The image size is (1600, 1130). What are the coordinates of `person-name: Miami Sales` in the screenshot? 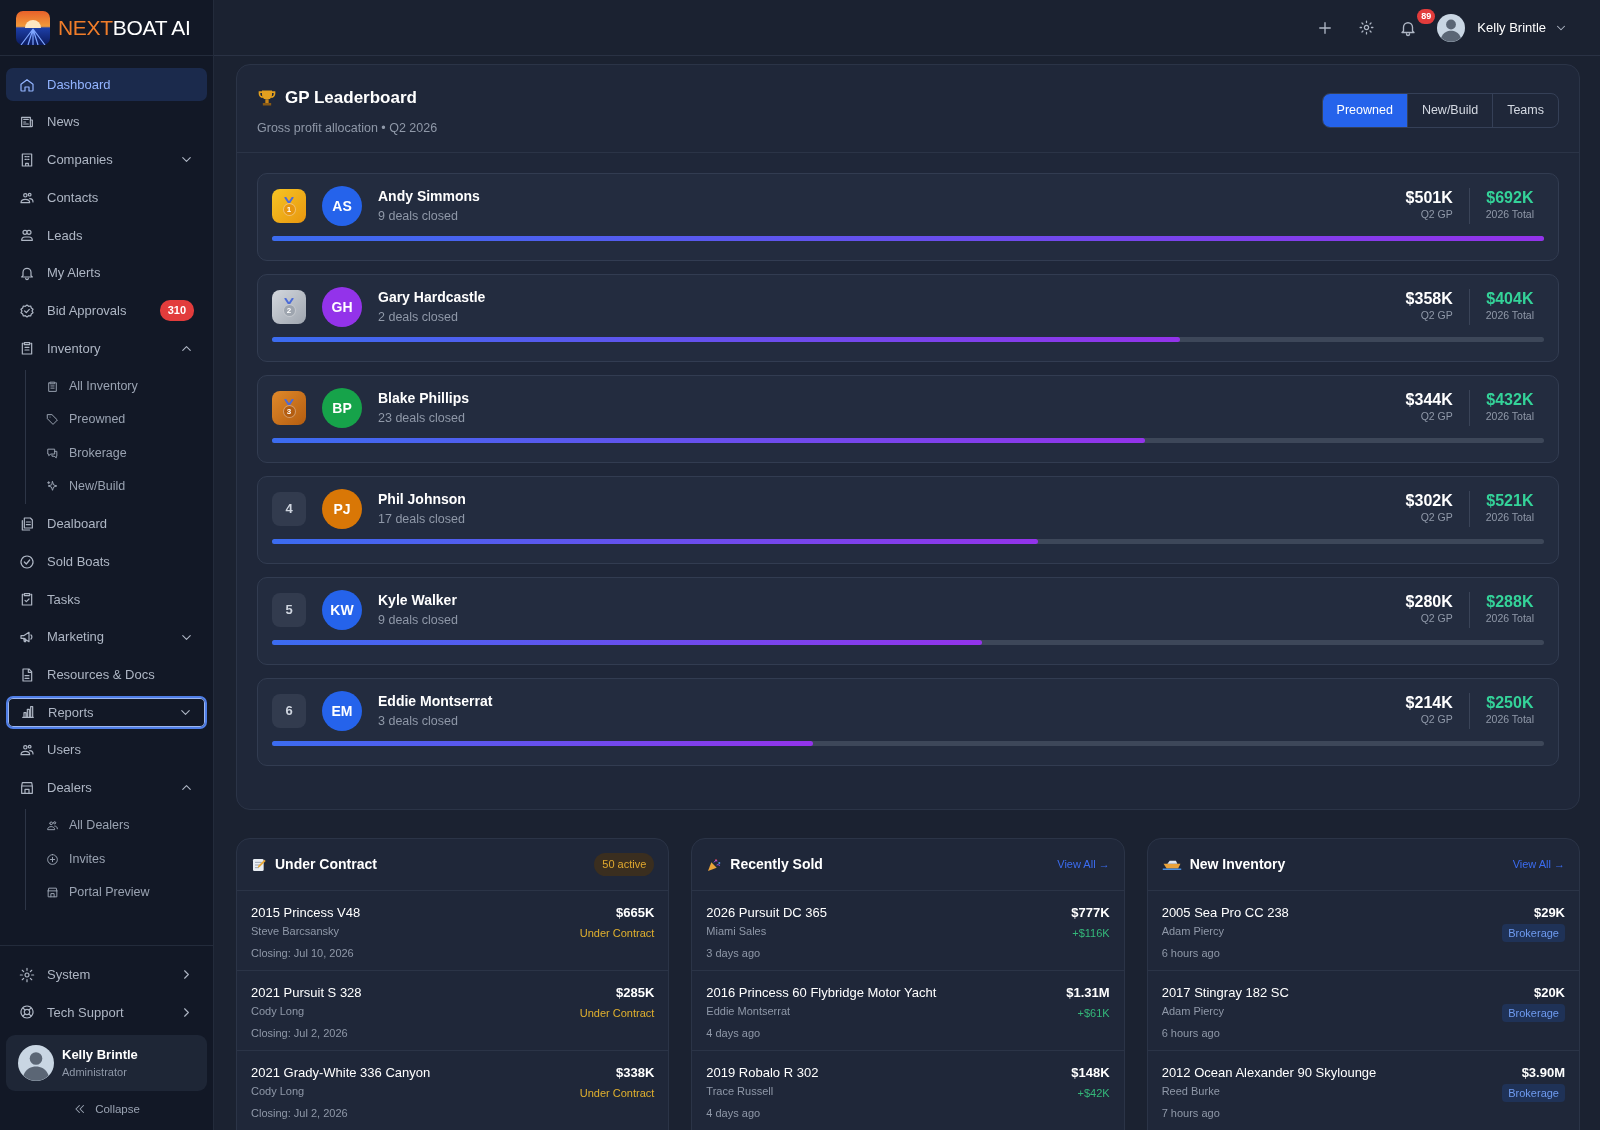 It's located at (737, 931).